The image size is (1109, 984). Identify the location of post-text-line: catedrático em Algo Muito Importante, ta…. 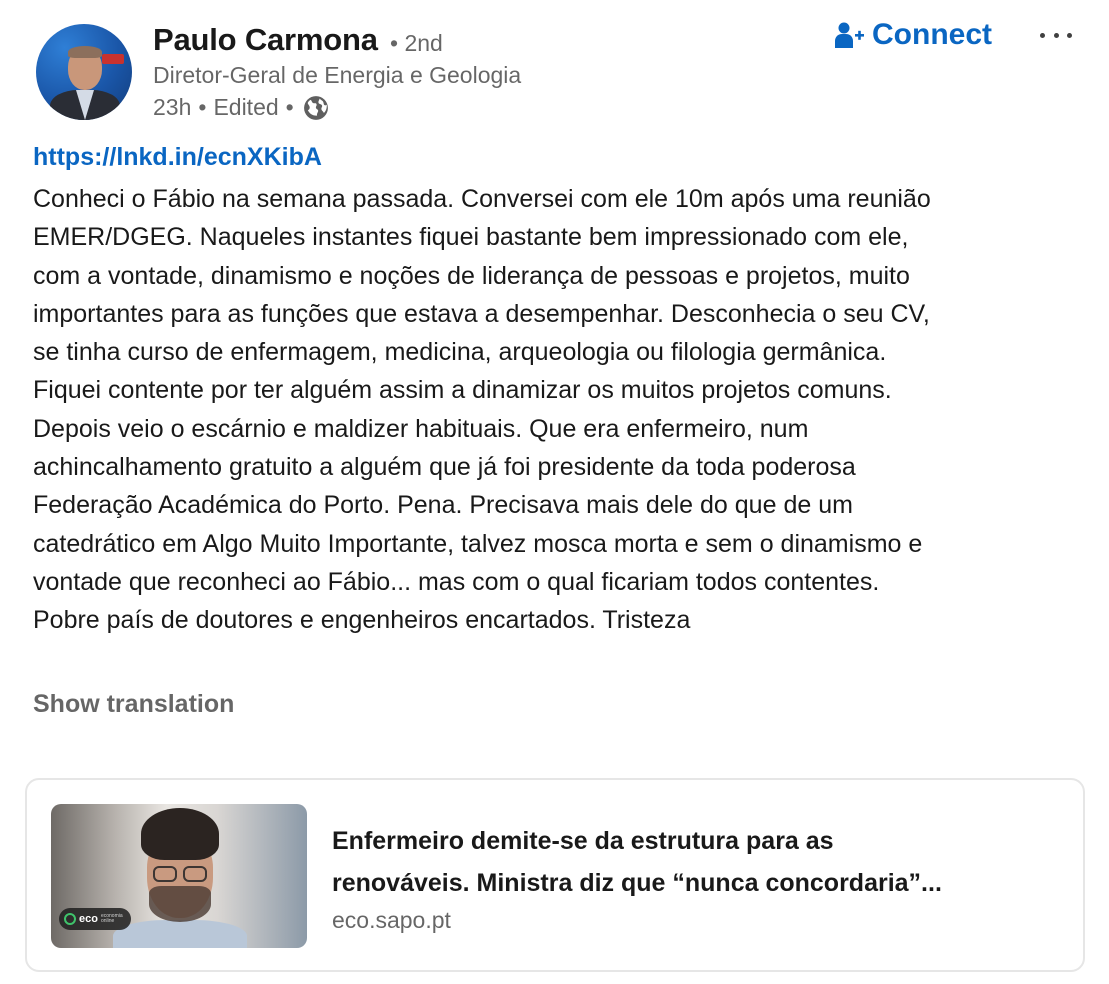
(478, 543).